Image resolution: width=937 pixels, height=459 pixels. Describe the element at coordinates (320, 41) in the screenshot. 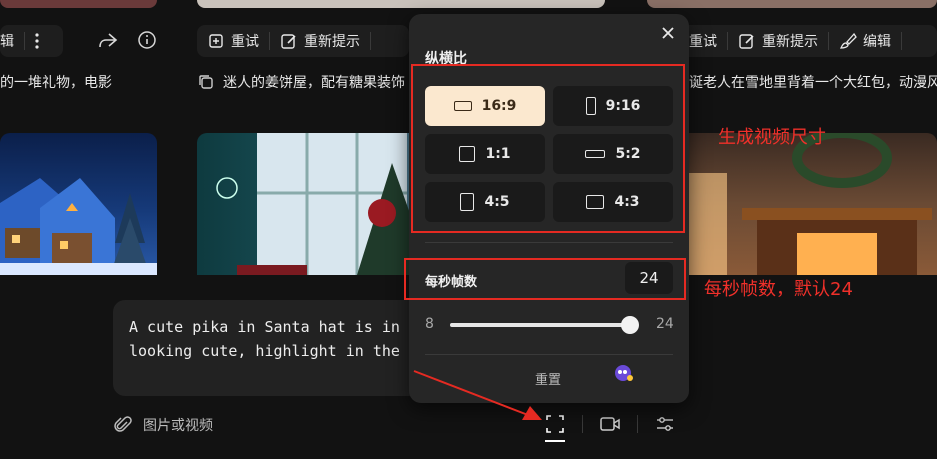

I see `reprompt-button: 重新提示` at that location.